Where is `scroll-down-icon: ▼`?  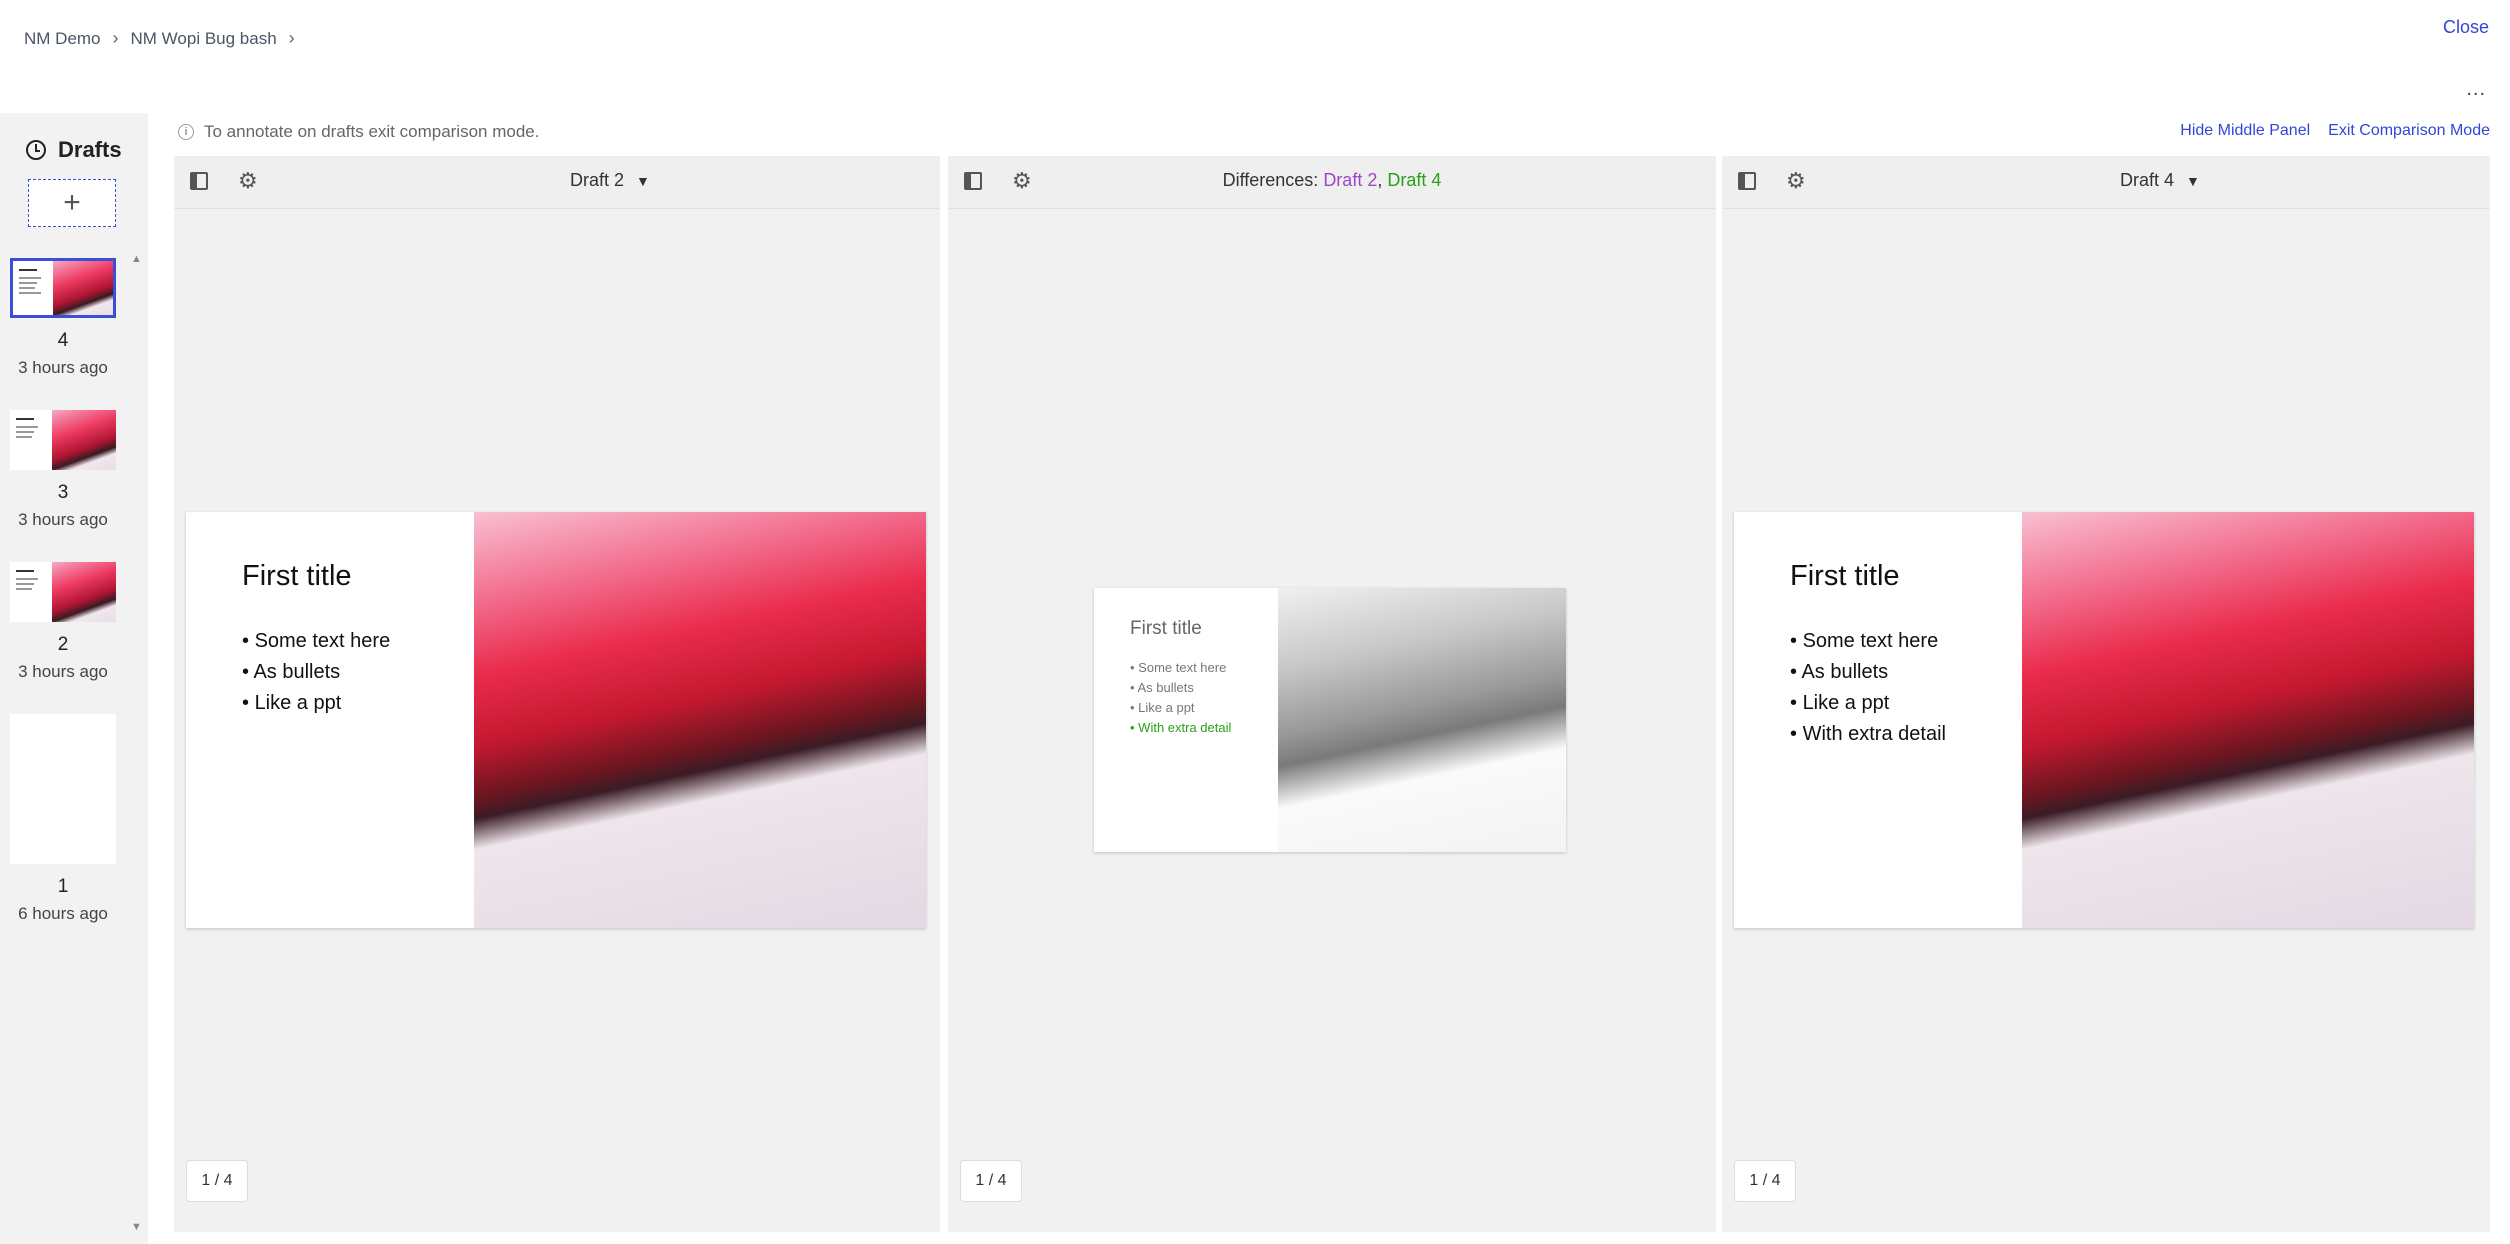 scroll-down-icon: ▼ is located at coordinates (136, 1227).